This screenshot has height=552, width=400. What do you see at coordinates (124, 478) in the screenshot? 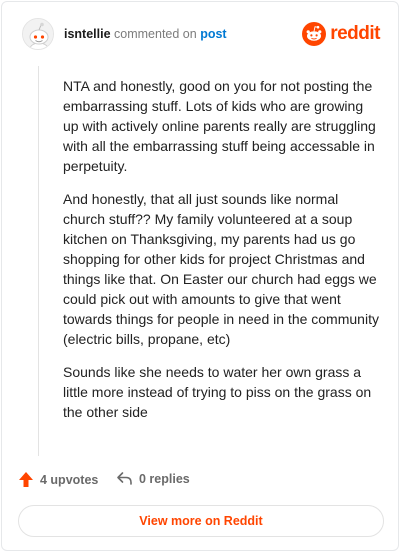
I see `reply-arrow-icon` at bounding box center [124, 478].